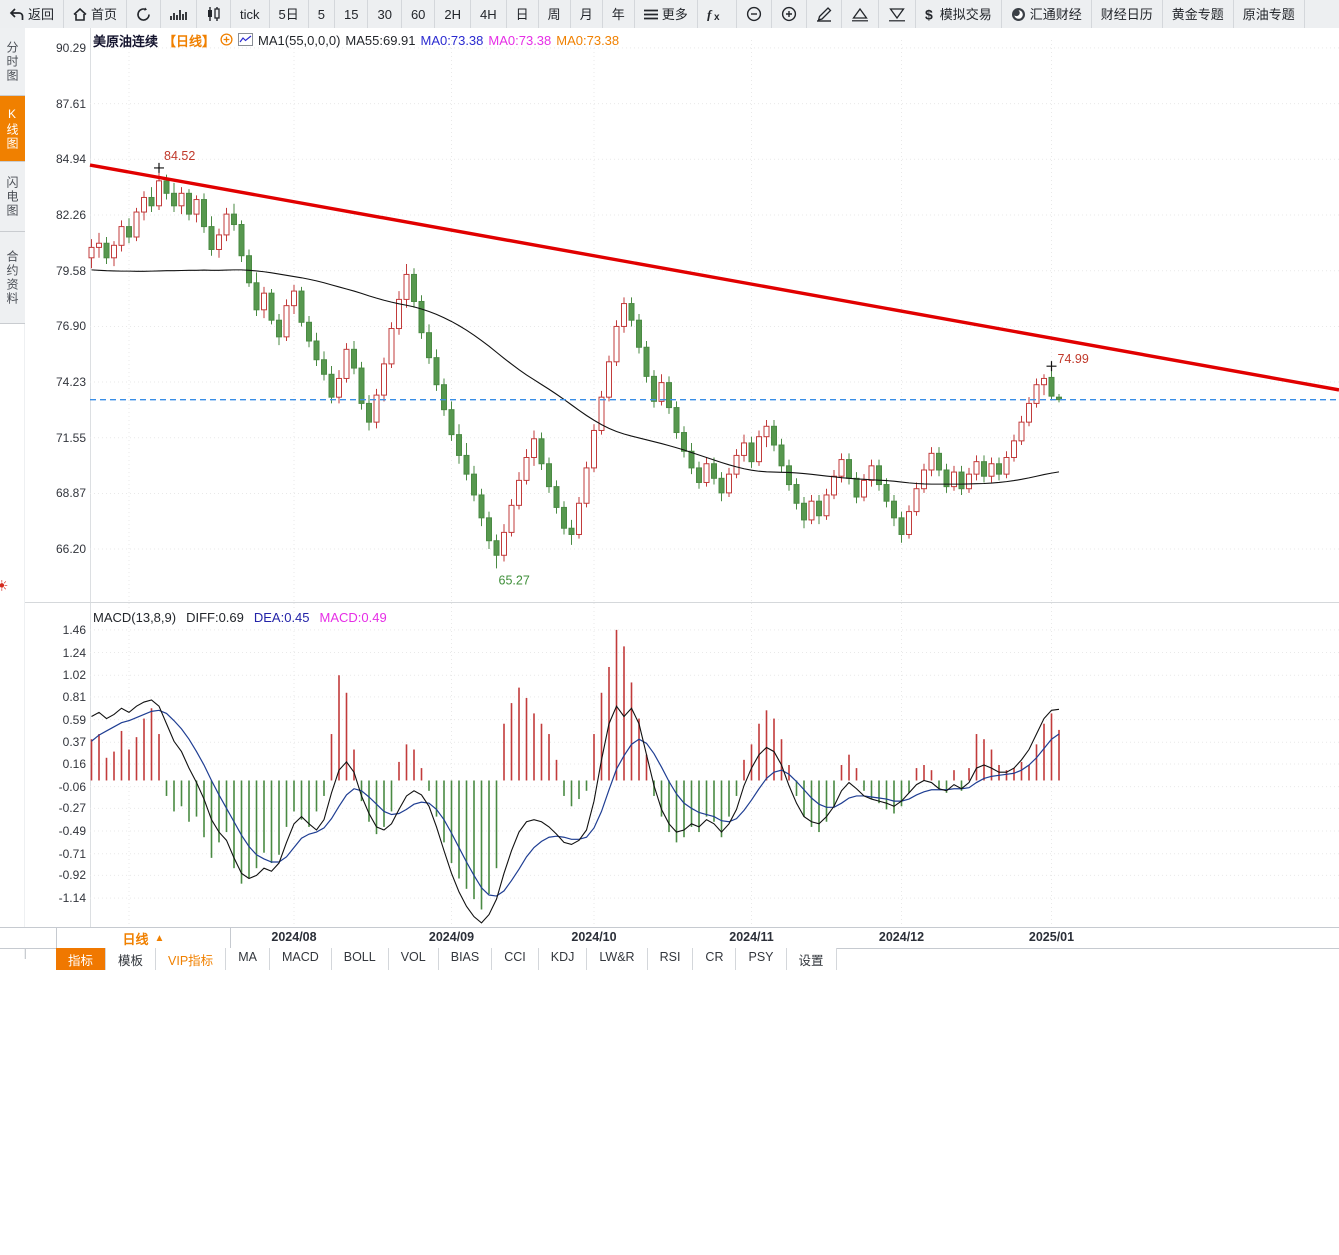 The height and width of the screenshot is (1255, 1339). What do you see at coordinates (789, 14) in the screenshot?
I see `zoom-in-button` at bounding box center [789, 14].